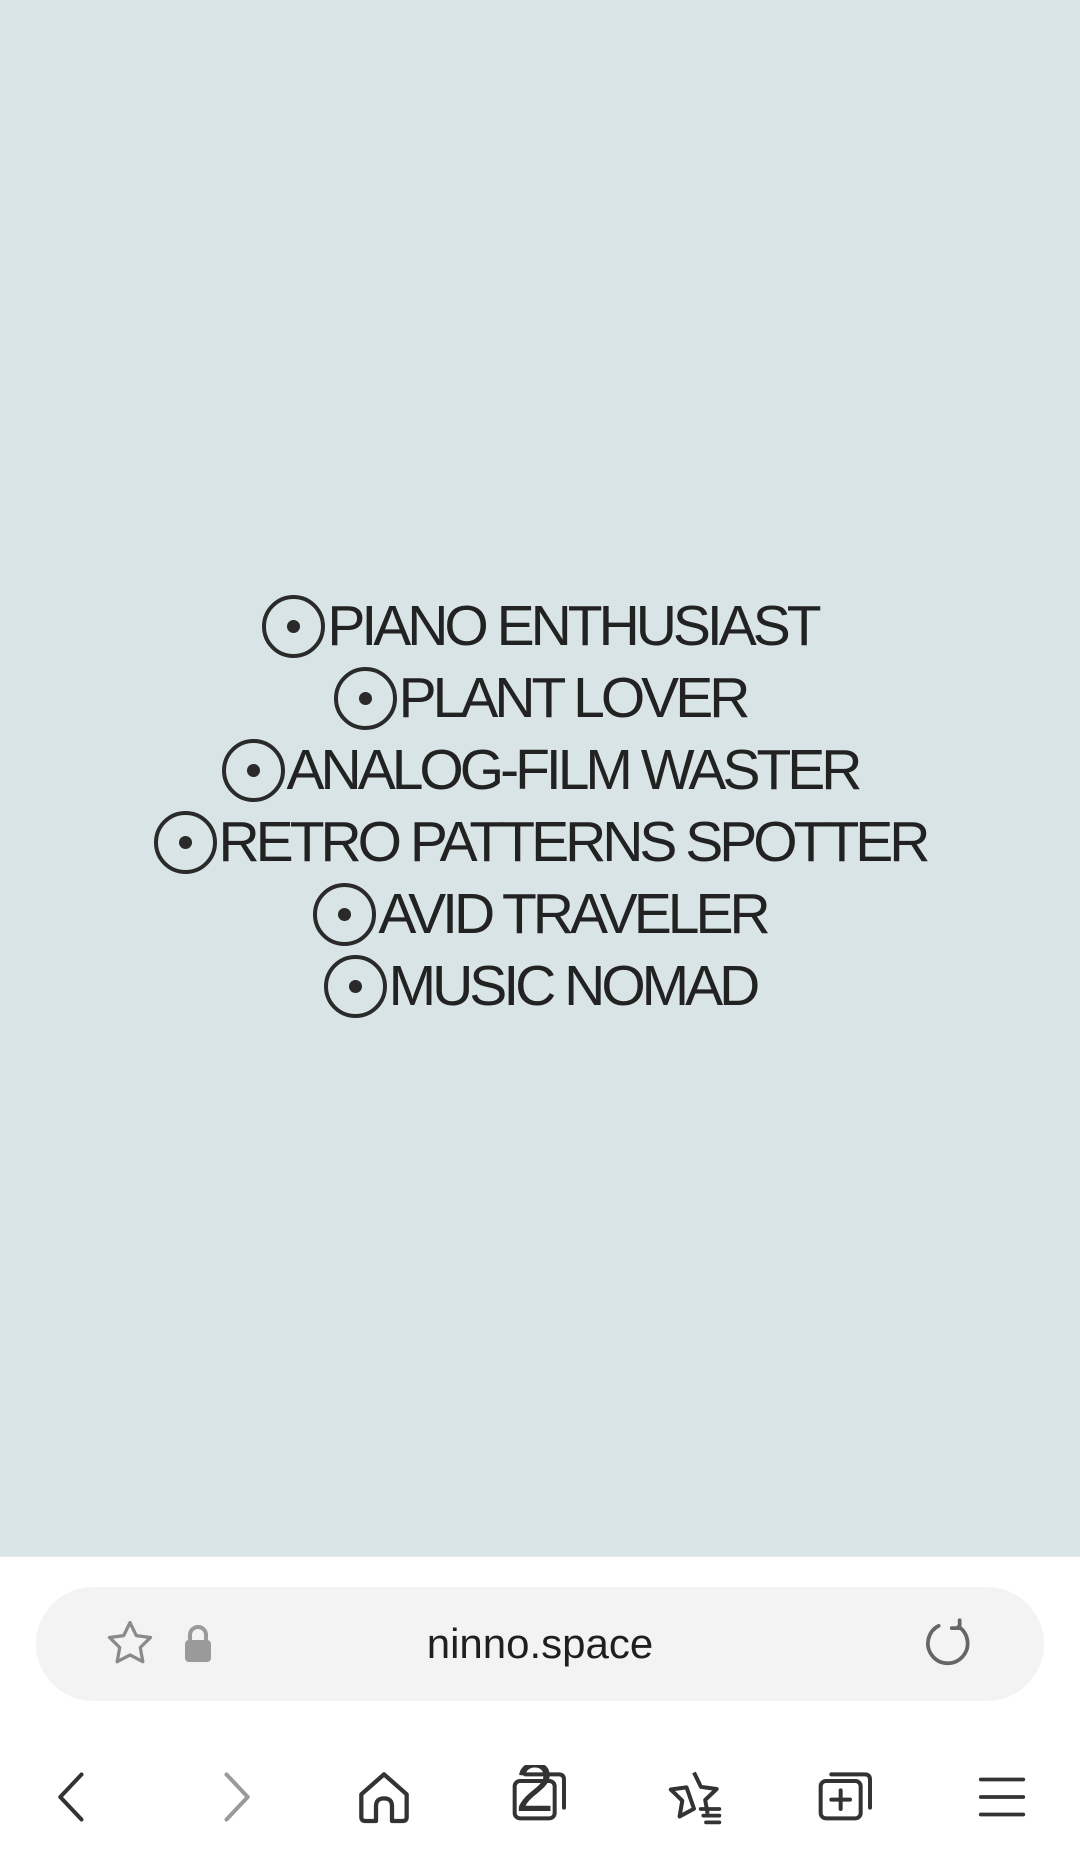  I want to click on interest-item: RETRO PATTERNS SPOTTER, so click(540, 842).